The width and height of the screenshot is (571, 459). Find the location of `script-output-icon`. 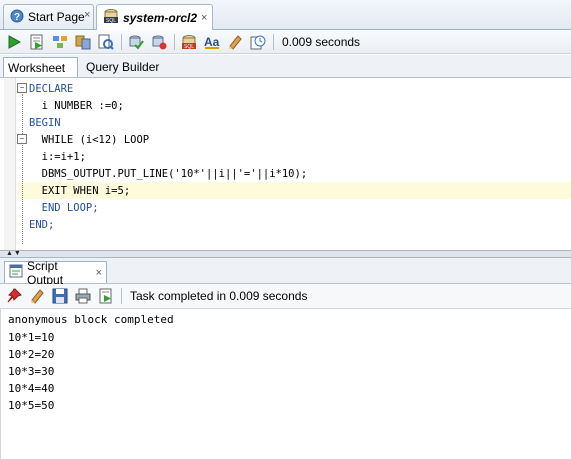

script-output-icon is located at coordinates (16, 272).